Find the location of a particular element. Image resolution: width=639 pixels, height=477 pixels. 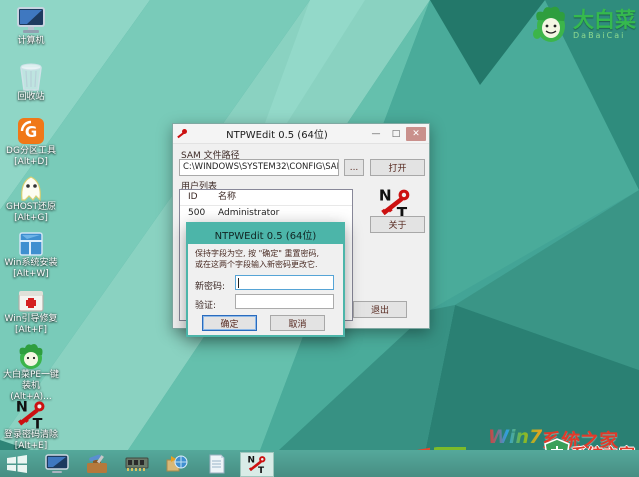

icon-label: [Alt+W] is located at coordinates (31, 274).